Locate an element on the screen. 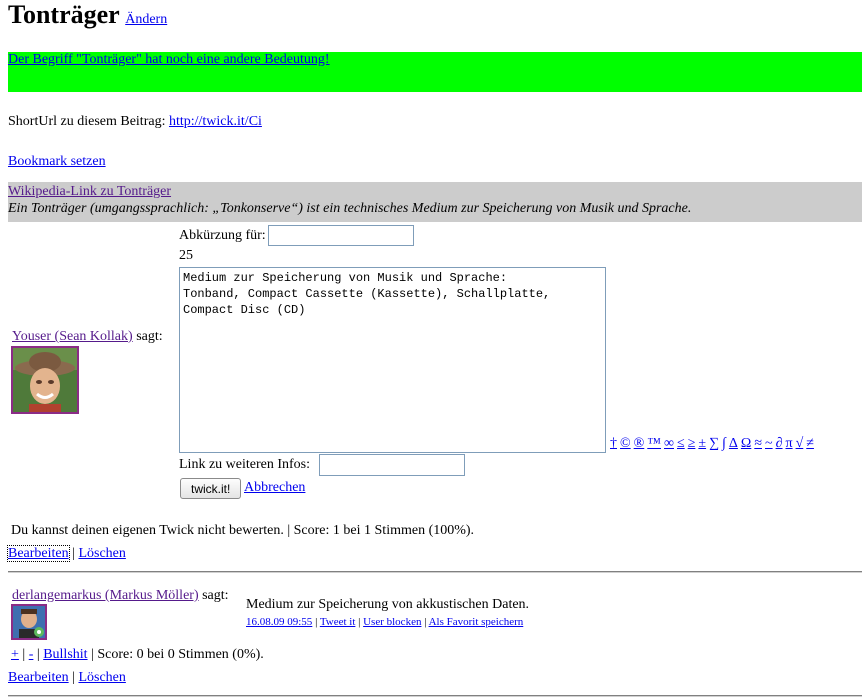 The height and width of the screenshot is (700, 862). char-count: 25 is located at coordinates (186, 255).